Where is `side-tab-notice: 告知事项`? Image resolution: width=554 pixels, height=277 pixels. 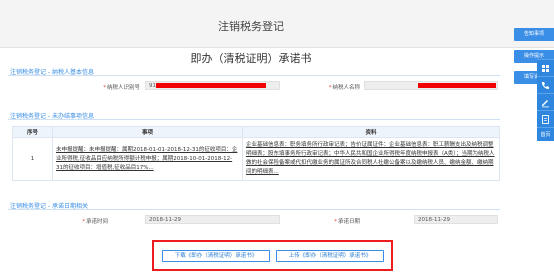
side-tab-notice: 告知事项 is located at coordinates (534, 34).